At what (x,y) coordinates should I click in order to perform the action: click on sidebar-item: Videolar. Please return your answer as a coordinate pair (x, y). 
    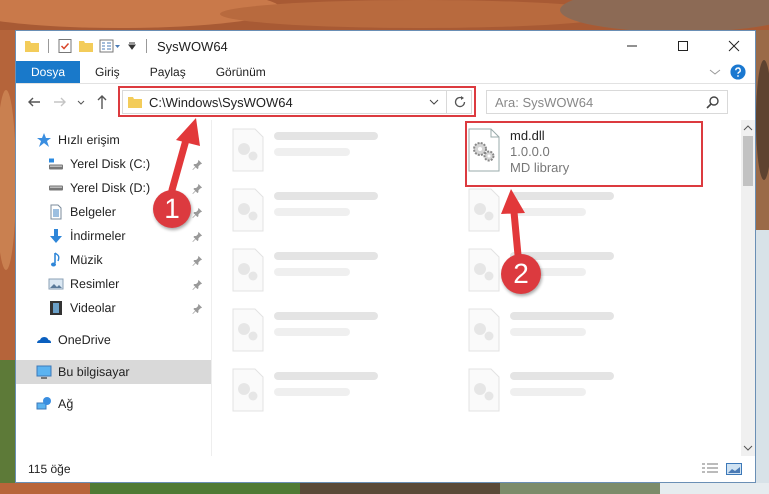
    Looking at the image, I should click on (82, 308).